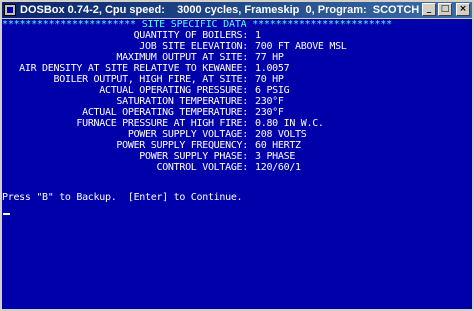 This screenshot has width=474, height=311. What do you see at coordinates (173, 90) in the screenshot?
I see `site-data-label: ACTUAL OPERATING PRESSURE:` at bounding box center [173, 90].